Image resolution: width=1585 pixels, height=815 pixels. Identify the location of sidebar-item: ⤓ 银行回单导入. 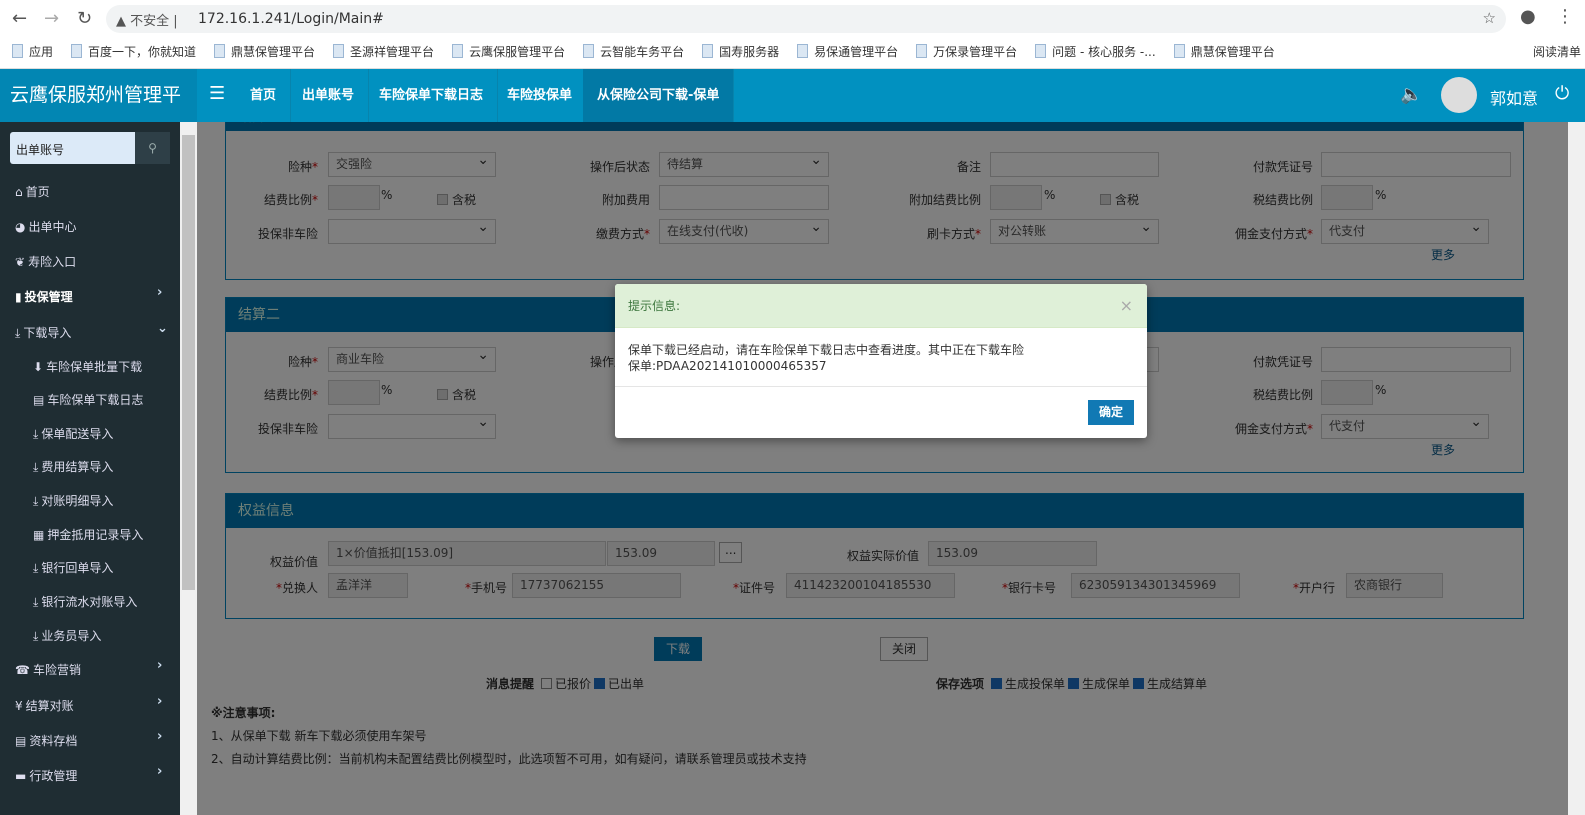
(73, 567).